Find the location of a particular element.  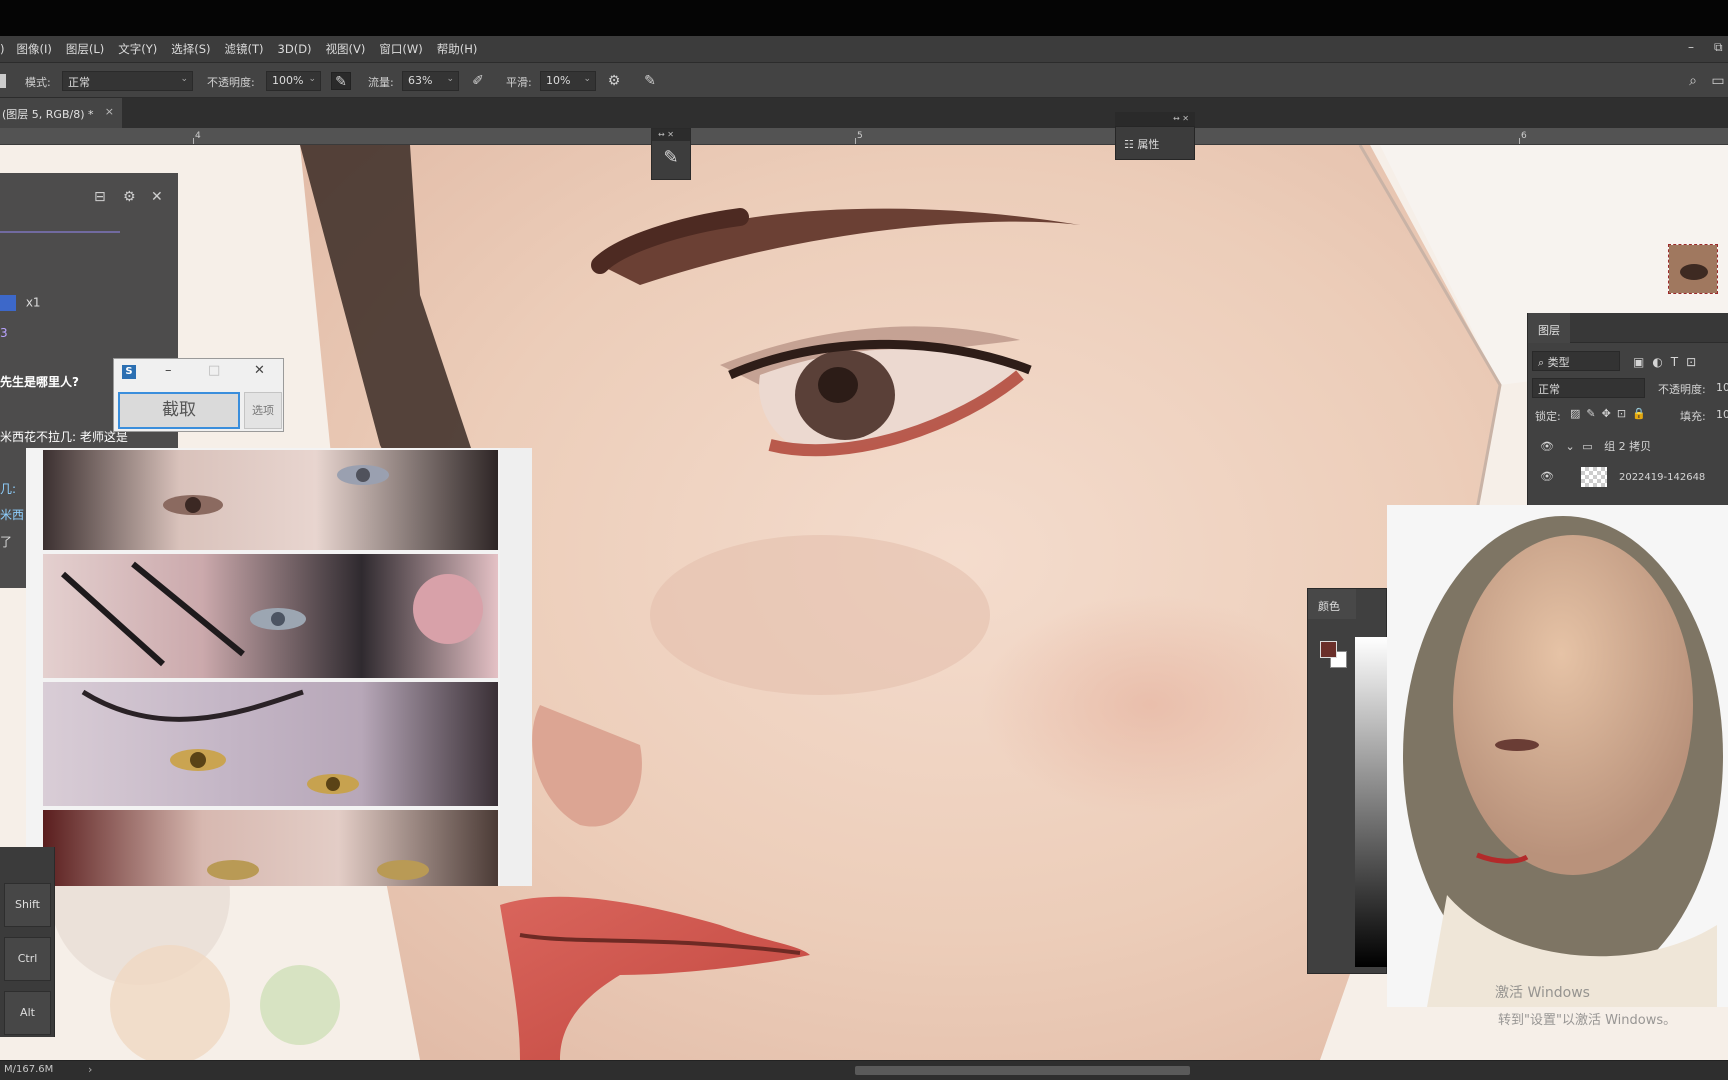

close-icon: ✕ is located at coordinates (157, 197).